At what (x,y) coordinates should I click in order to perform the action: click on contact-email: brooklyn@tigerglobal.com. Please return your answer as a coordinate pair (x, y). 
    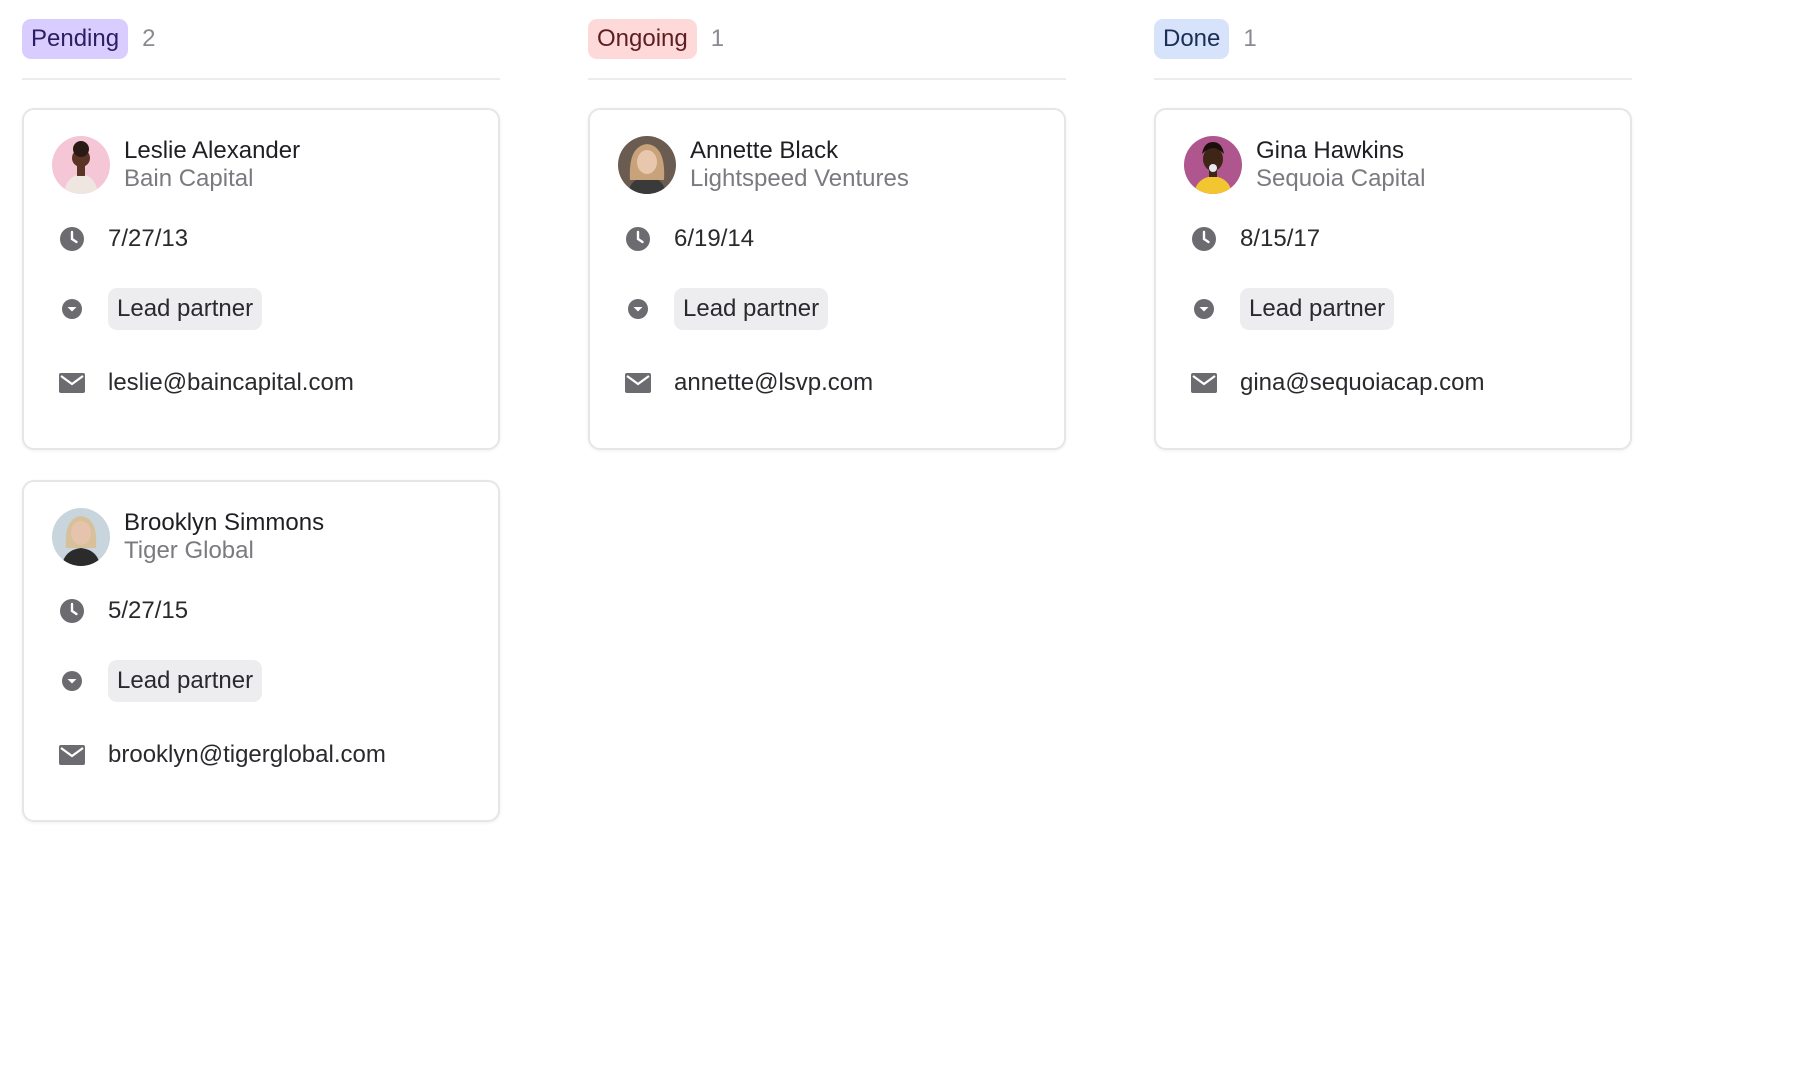
    Looking at the image, I should click on (247, 755).